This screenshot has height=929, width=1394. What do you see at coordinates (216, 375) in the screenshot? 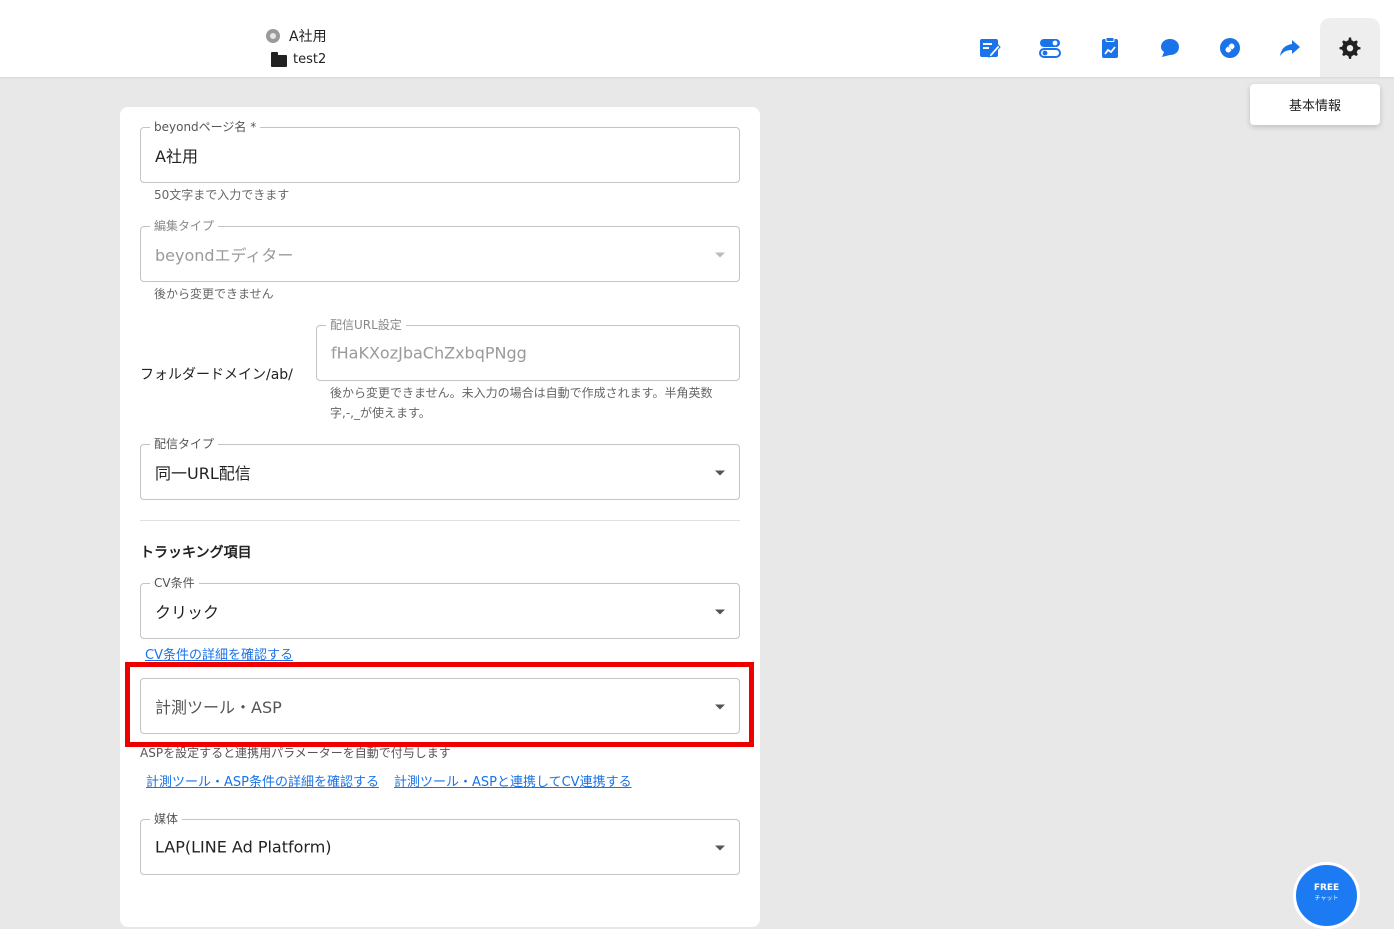
I see `folder-domain-label: フォルダードメイン/ab/` at bounding box center [216, 375].